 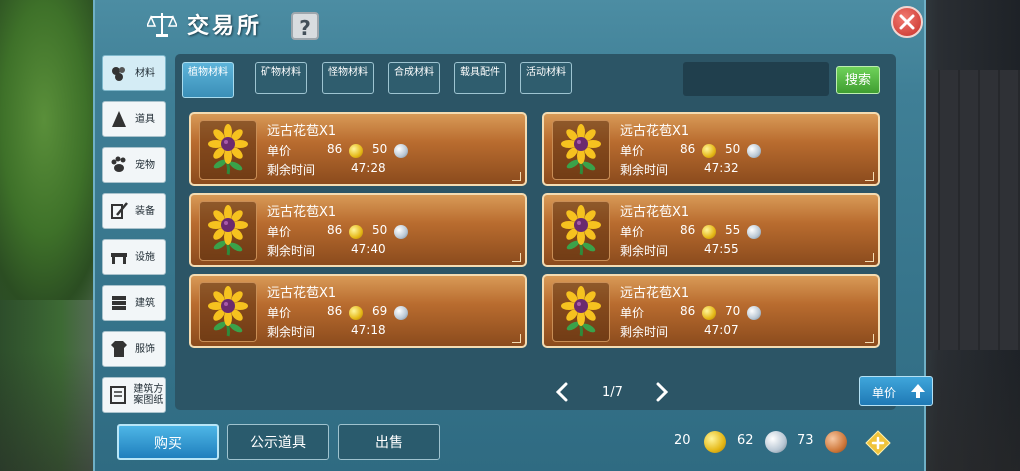 What do you see at coordinates (145, 165) in the screenshot?
I see `sidebar-label: 宠物` at bounding box center [145, 165].